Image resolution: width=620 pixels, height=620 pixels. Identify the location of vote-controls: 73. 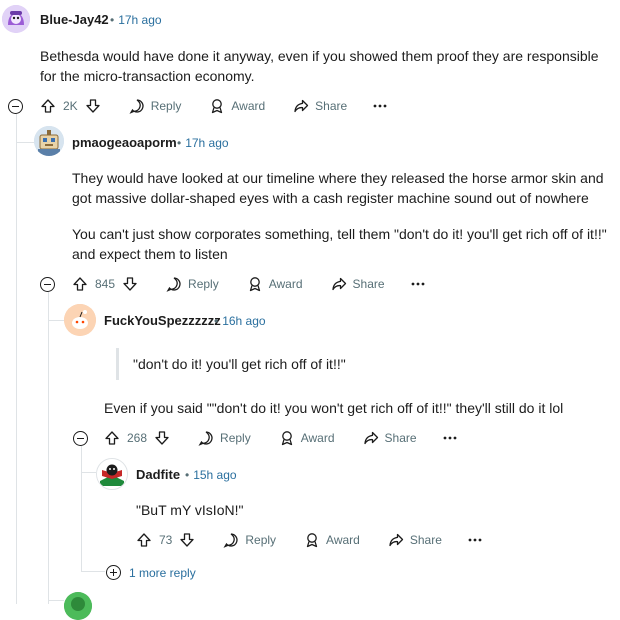
(165, 540).